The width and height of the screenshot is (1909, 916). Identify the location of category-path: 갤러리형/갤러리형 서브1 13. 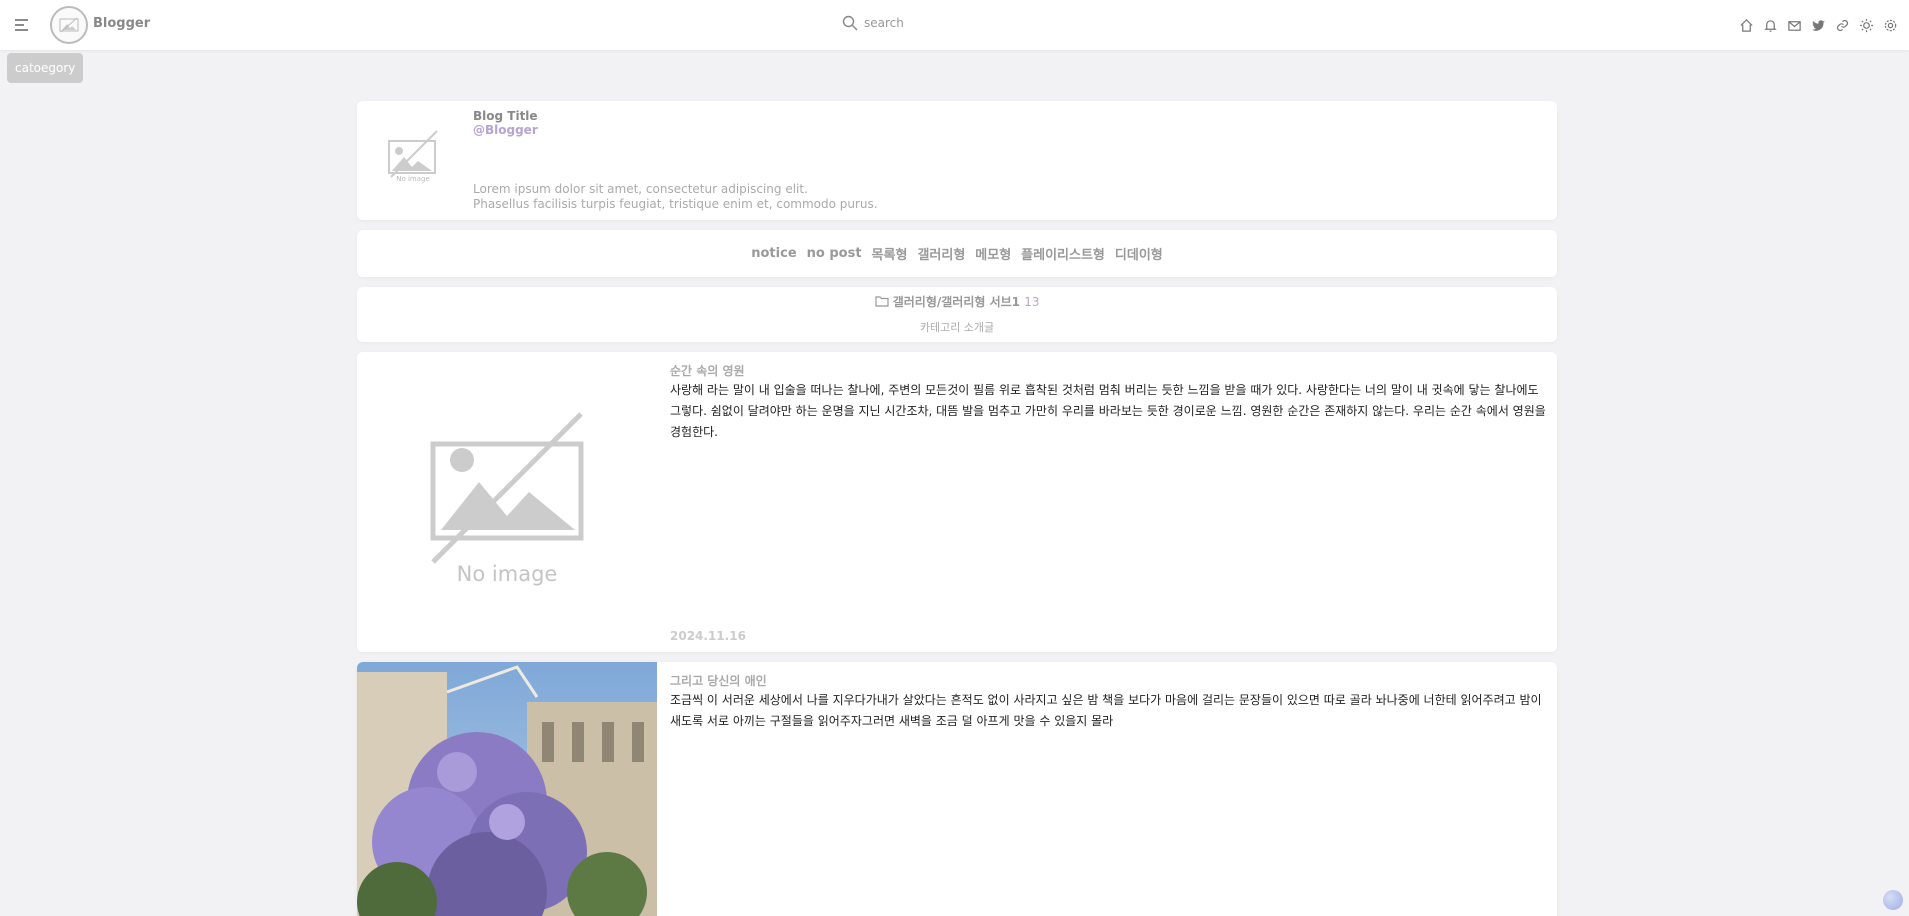
(957, 301).